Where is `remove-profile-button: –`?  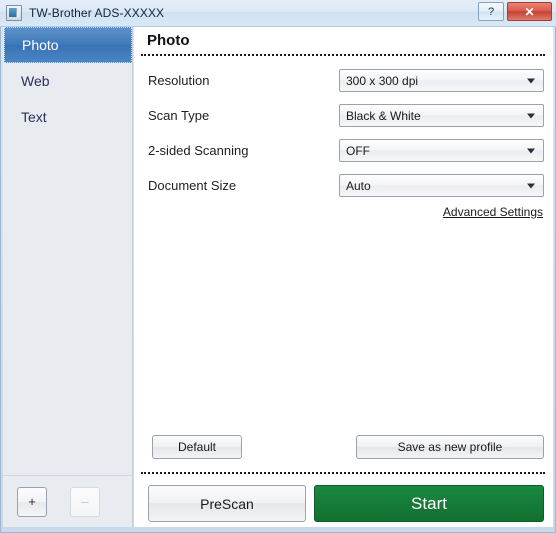
remove-profile-button: – is located at coordinates (85, 501).